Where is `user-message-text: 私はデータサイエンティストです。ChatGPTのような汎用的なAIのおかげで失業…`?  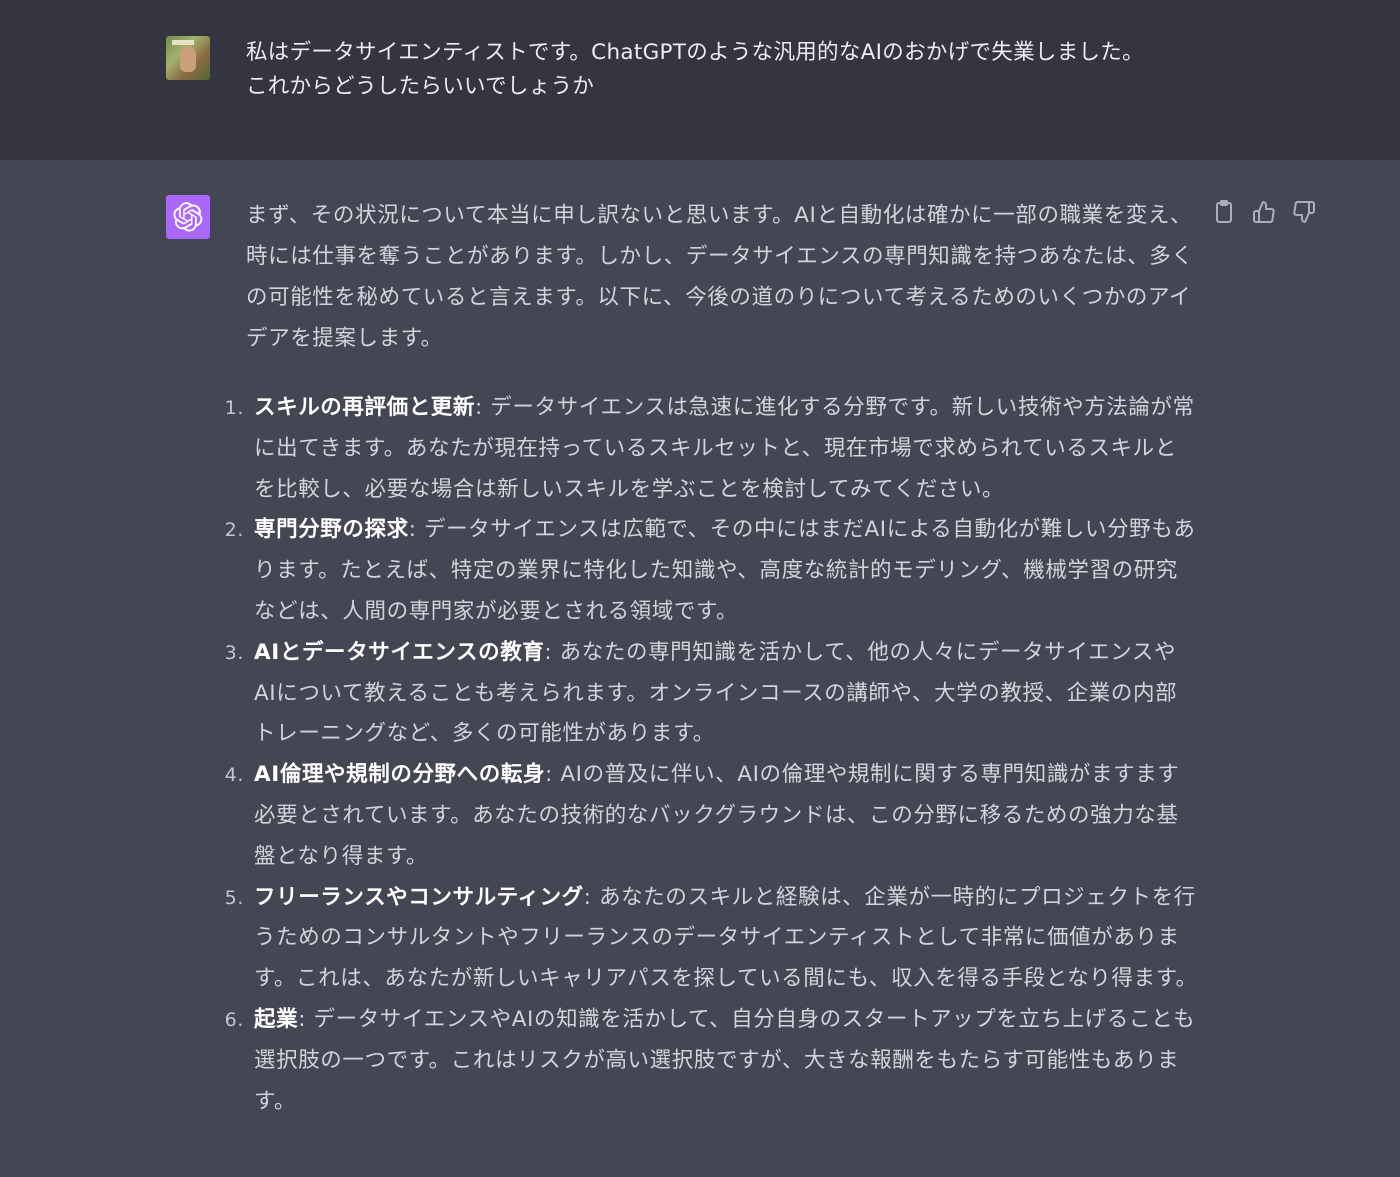 user-message-text: 私はデータサイエンティストです。ChatGPTのような汎用的なAIのおかげで失業… is located at coordinates (726, 70).